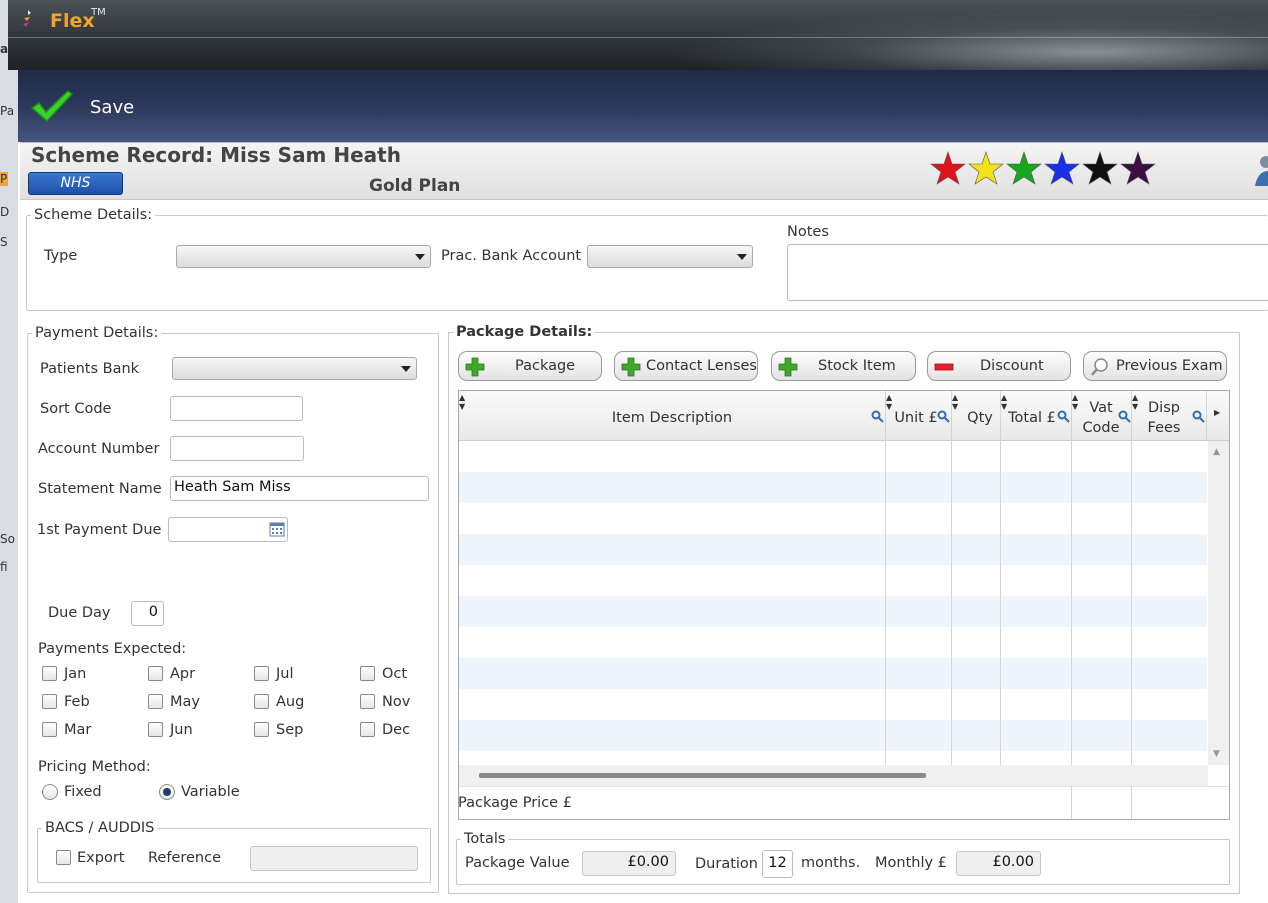  Describe the element at coordinates (1216, 754) in the screenshot. I see `scroll-down-icon: ▼` at that location.